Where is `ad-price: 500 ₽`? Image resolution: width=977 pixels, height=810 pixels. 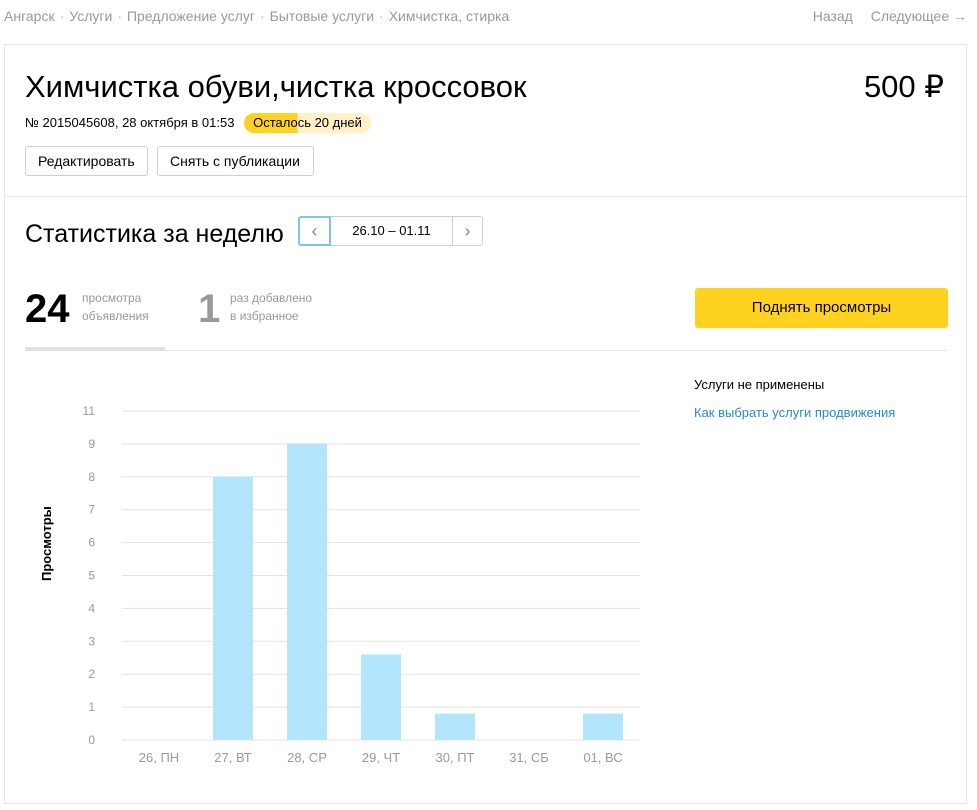 ad-price: 500 ₽ is located at coordinates (903, 86).